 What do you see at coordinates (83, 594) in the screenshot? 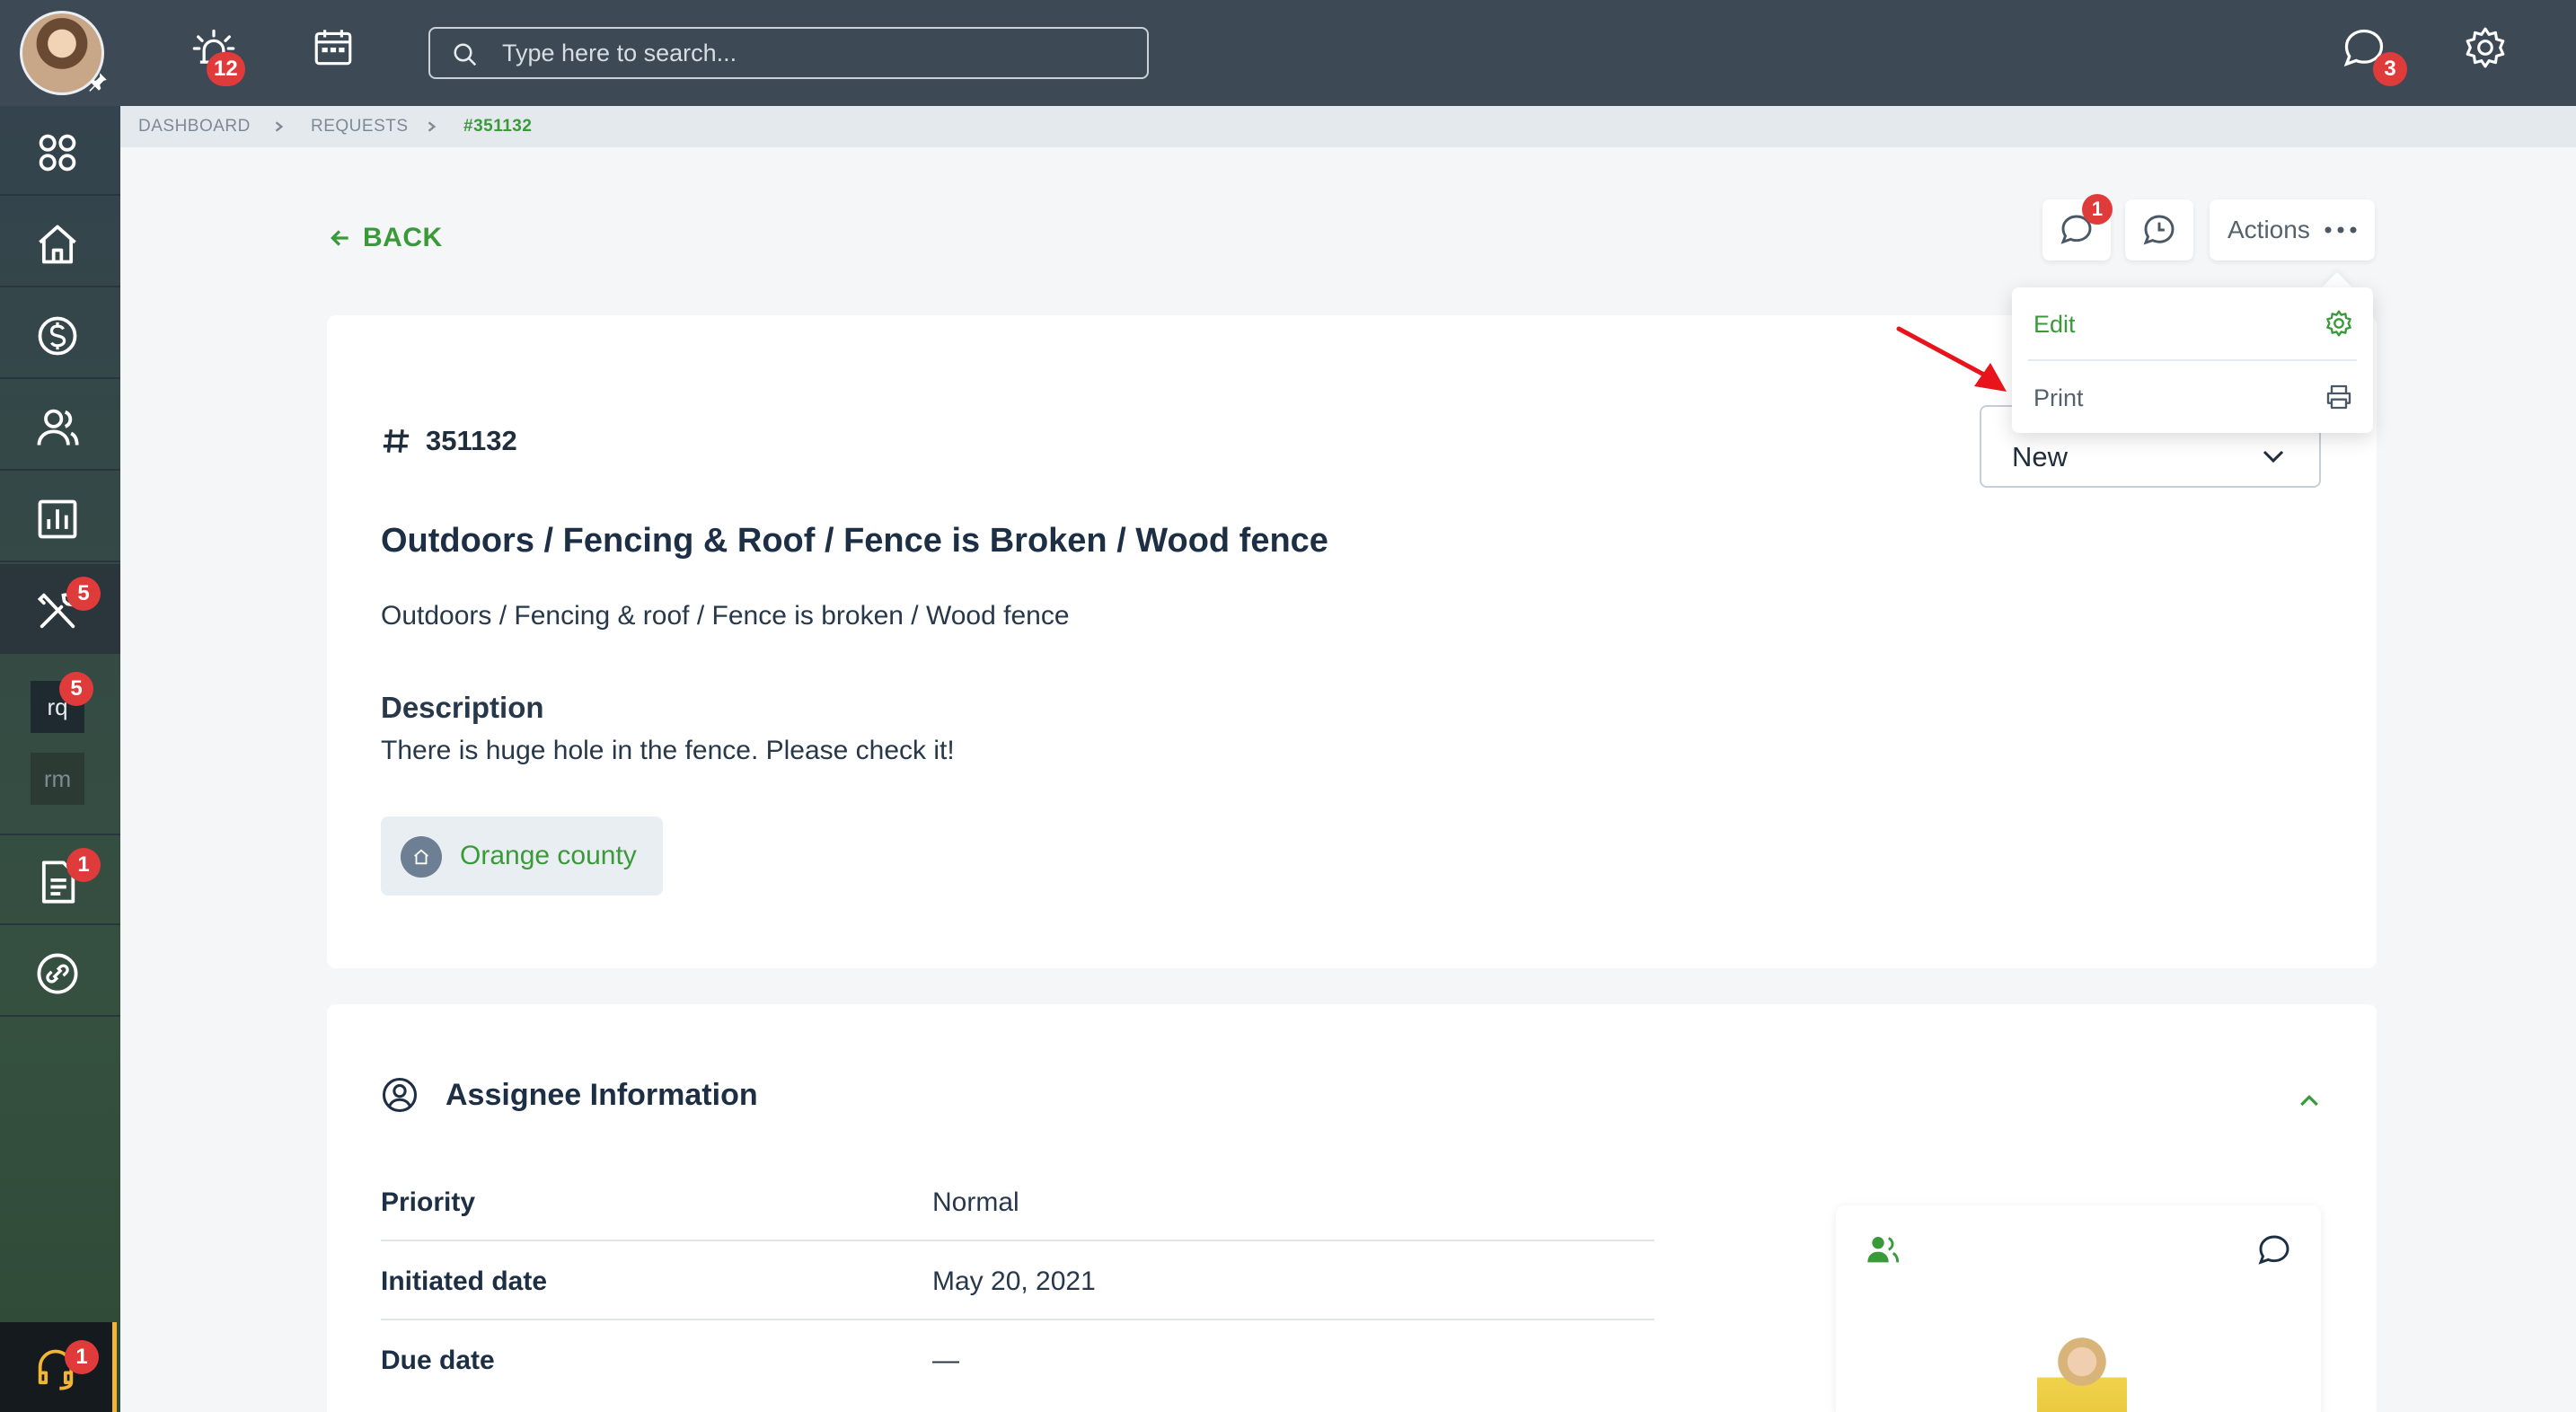
I see `maintenance-badge: 5` at bounding box center [83, 594].